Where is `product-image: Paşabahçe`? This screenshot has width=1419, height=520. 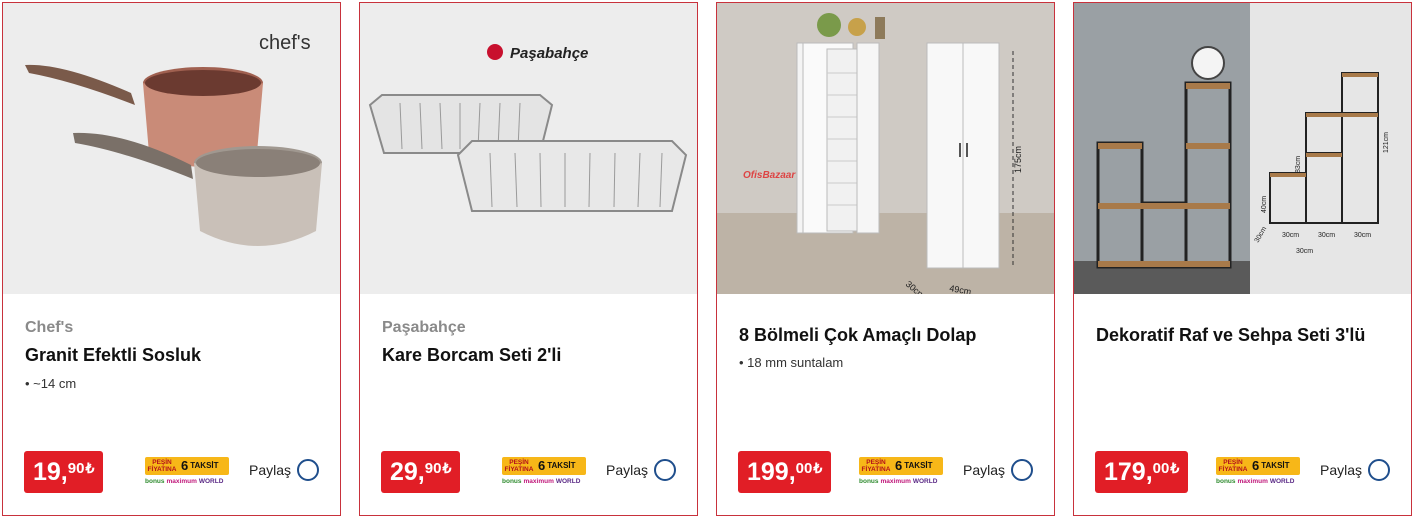
product-image: Paşabahçe is located at coordinates (528, 148).